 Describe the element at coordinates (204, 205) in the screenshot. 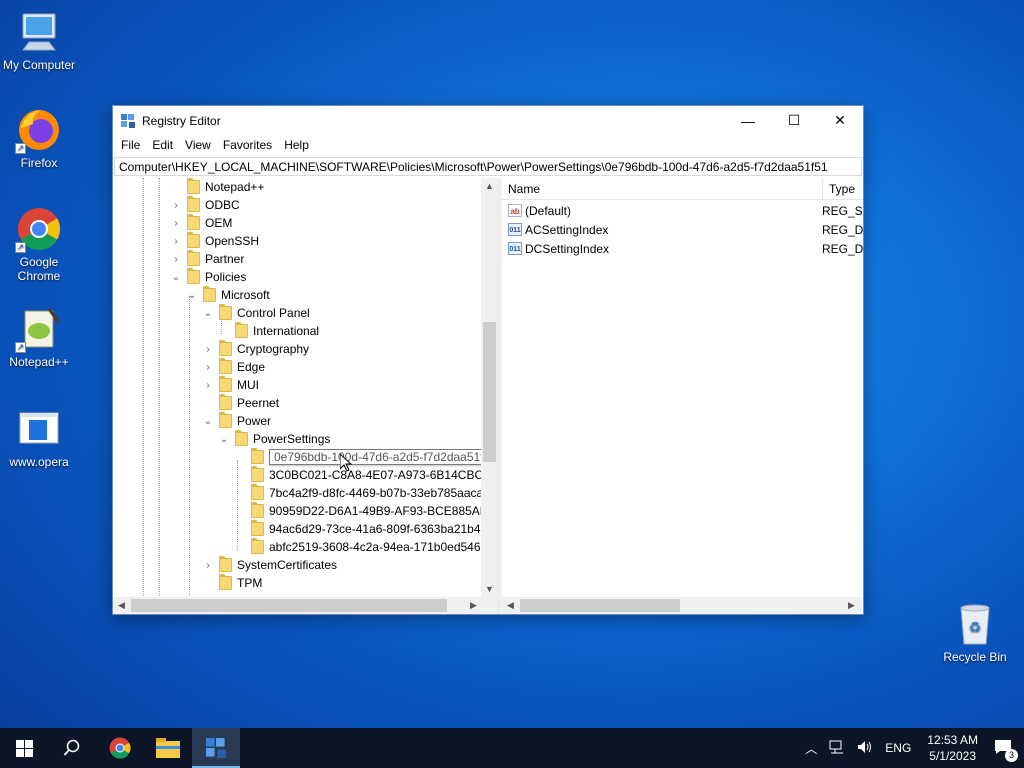

I see `tree-node: › ODBC` at that location.